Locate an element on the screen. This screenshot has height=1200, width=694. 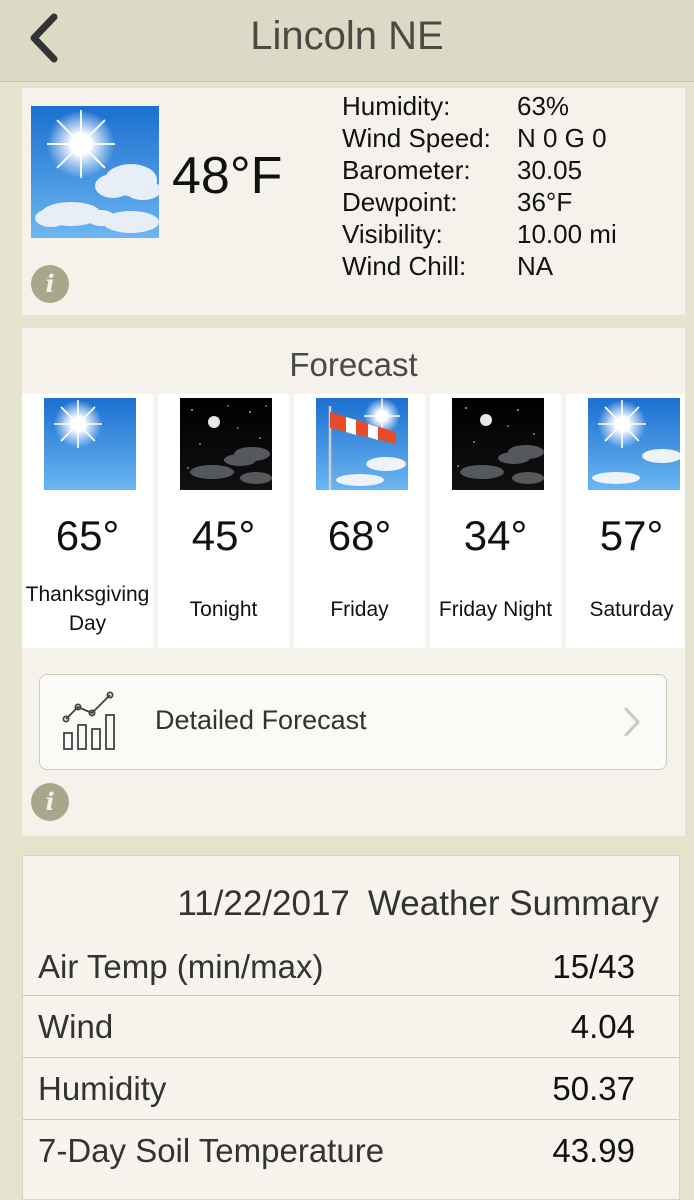
dewpoint-value: 36°F is located at coordinates (545, 202).